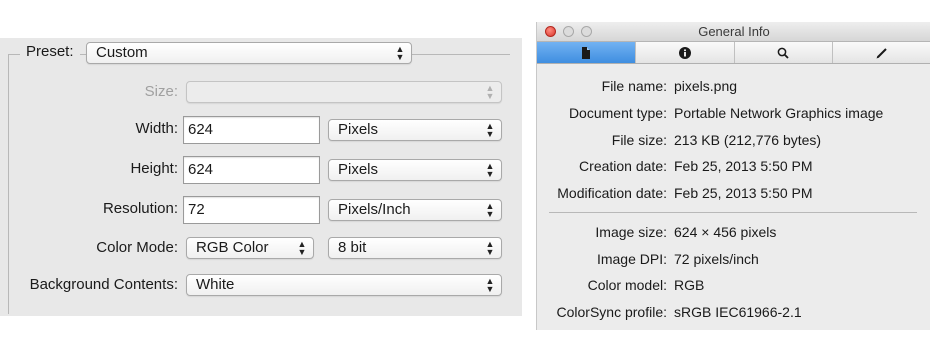 The image size is (930, 352). I want to click on creation-date-value: Feb 25, 2013 5:50 PM, so click(743, 166).